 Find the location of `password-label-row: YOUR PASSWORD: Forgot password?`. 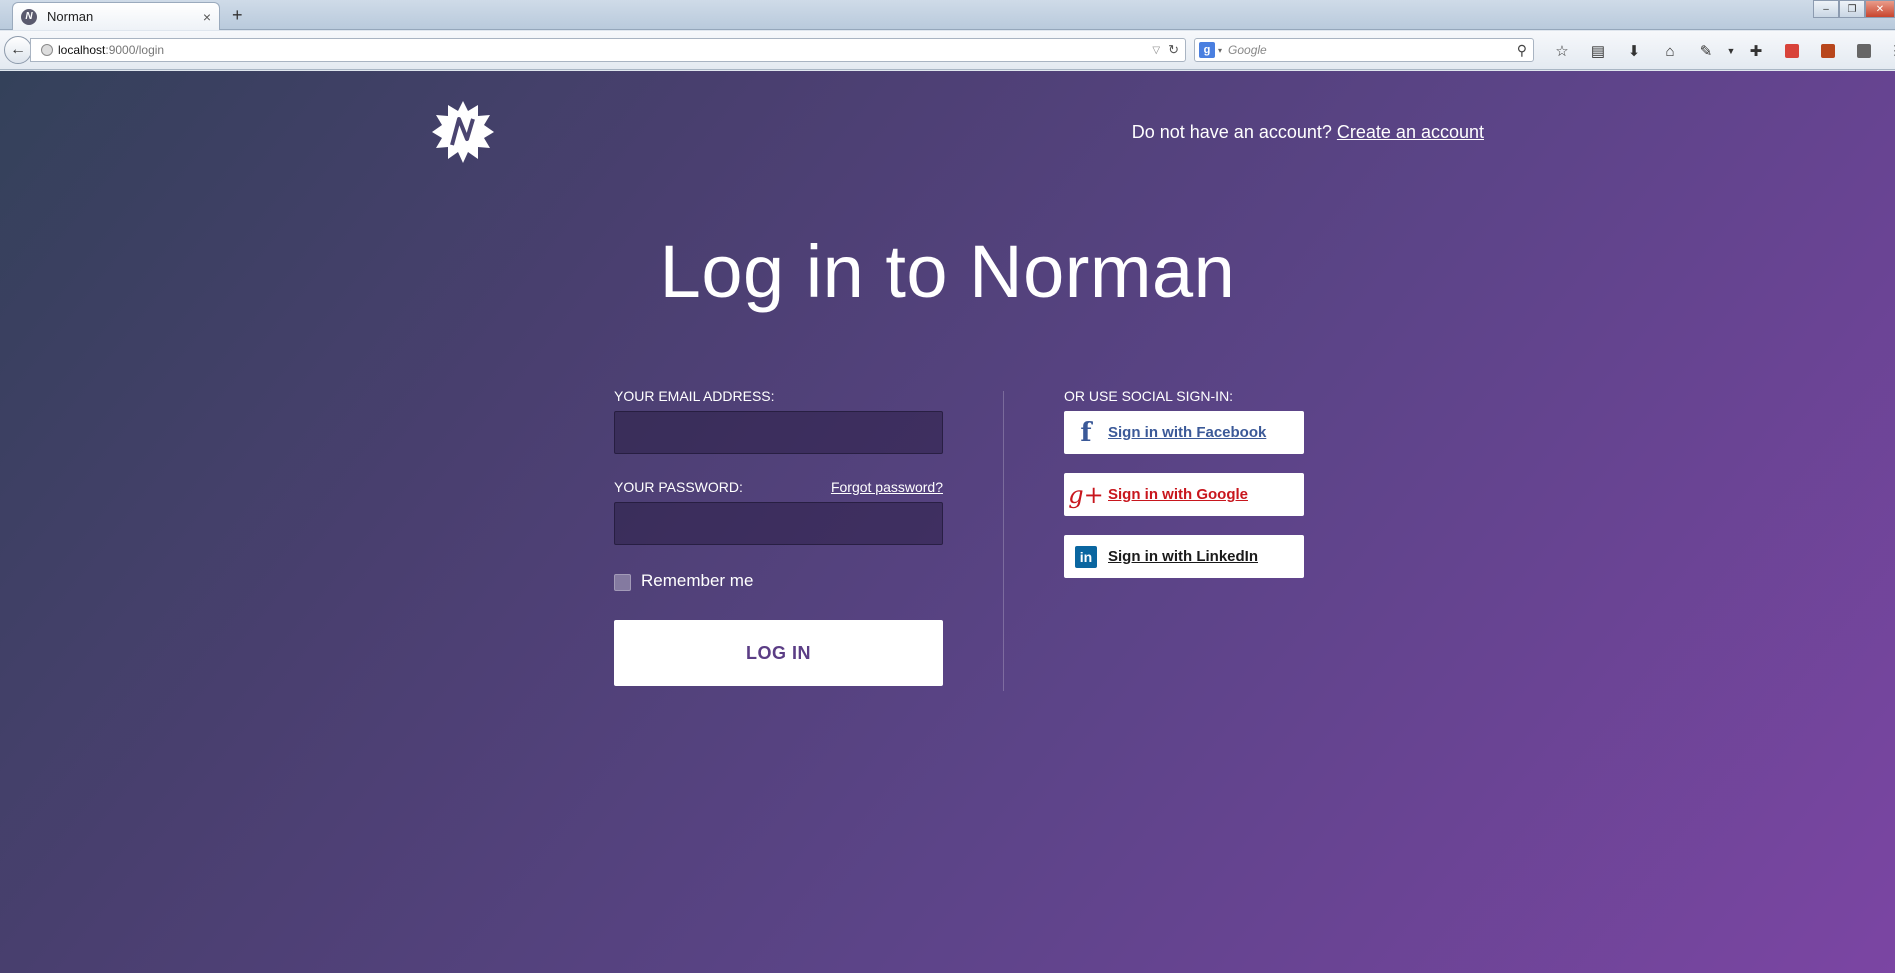

password-label-row: YOUR PASSWORD: Forgot password? is located at coordinates (778, 487).